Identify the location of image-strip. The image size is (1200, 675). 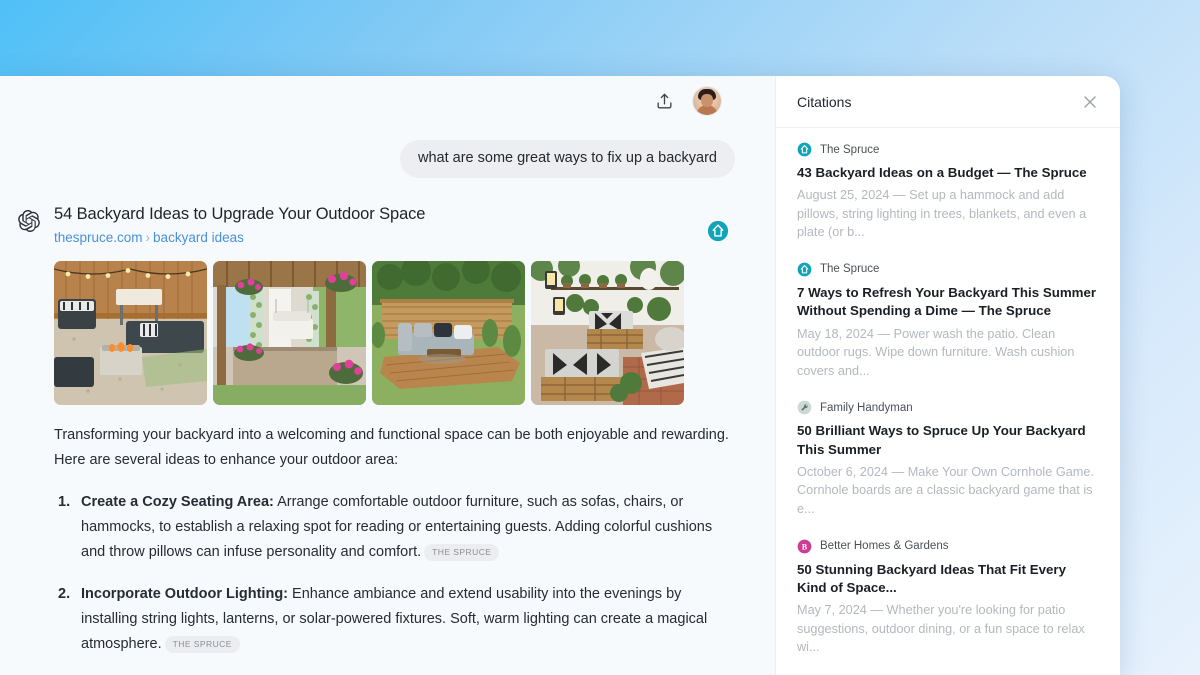
(391, 333).